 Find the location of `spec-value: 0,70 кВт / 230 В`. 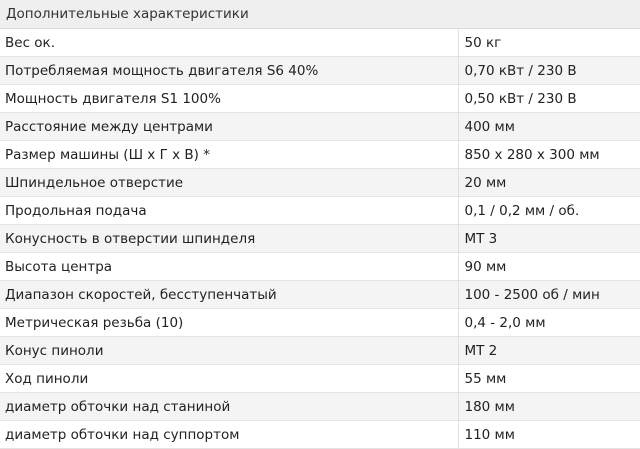

spec-value: 0,70 кВт / 230 В is located at coordinates (548, 70).